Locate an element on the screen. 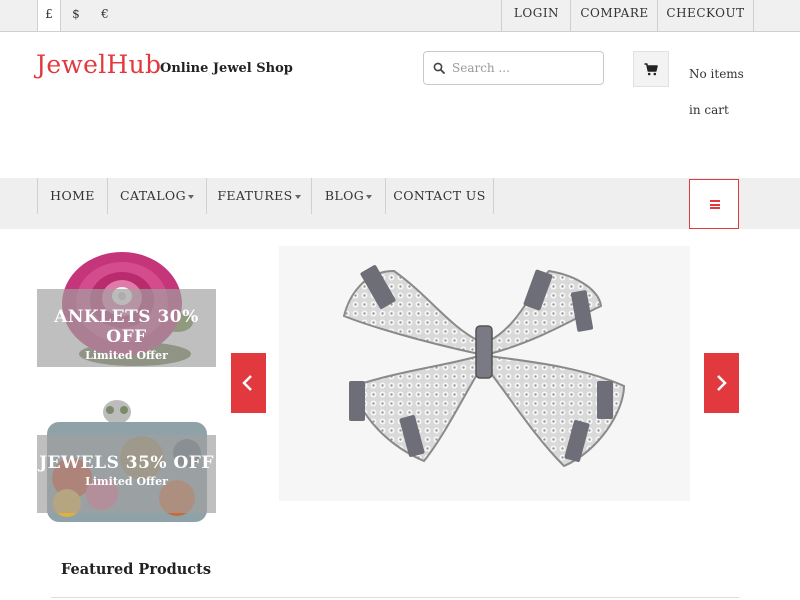 The width and height of the screenshot is (800, 600). nav-contact-us: CONTACT US is located at coordinates (439, 196).